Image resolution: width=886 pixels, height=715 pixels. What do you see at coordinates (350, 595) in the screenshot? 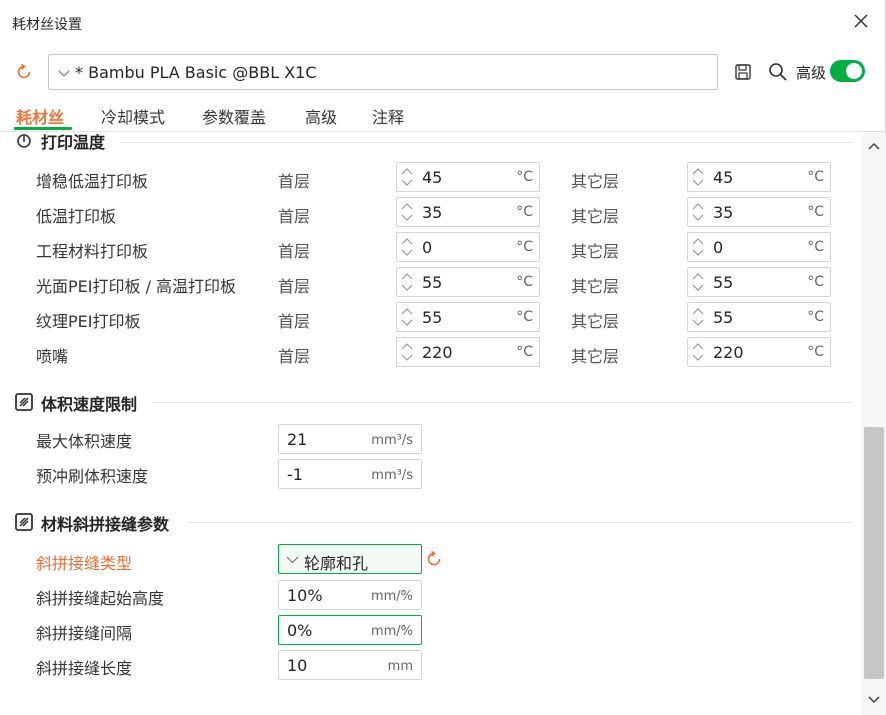
I see `scarf-start-height-input: 10% mm/%` at bounding box center [350, 595].